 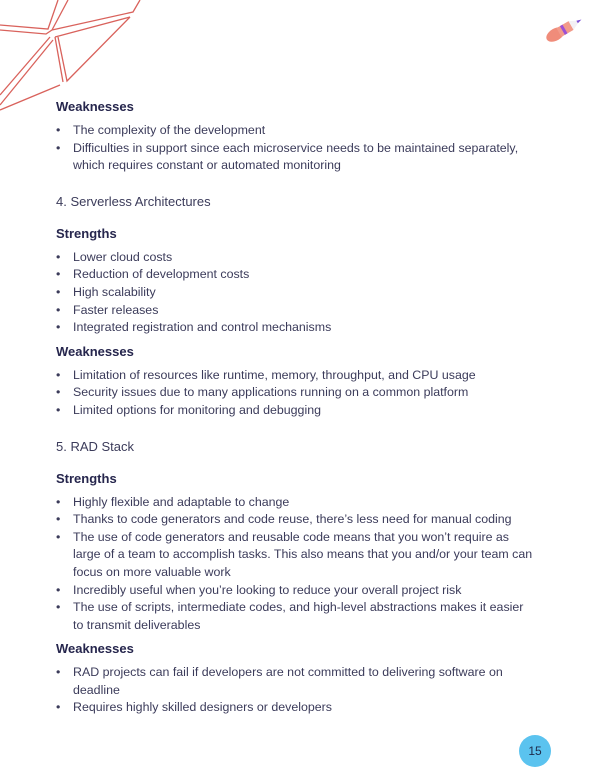 I want to click on list-item: • The complexity of the development, so click(x=296, y=131).